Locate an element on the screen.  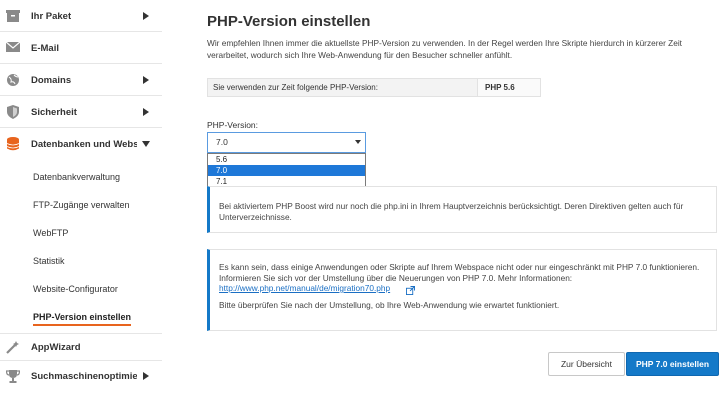
trophy-icon is located at coordinates (13, 376).